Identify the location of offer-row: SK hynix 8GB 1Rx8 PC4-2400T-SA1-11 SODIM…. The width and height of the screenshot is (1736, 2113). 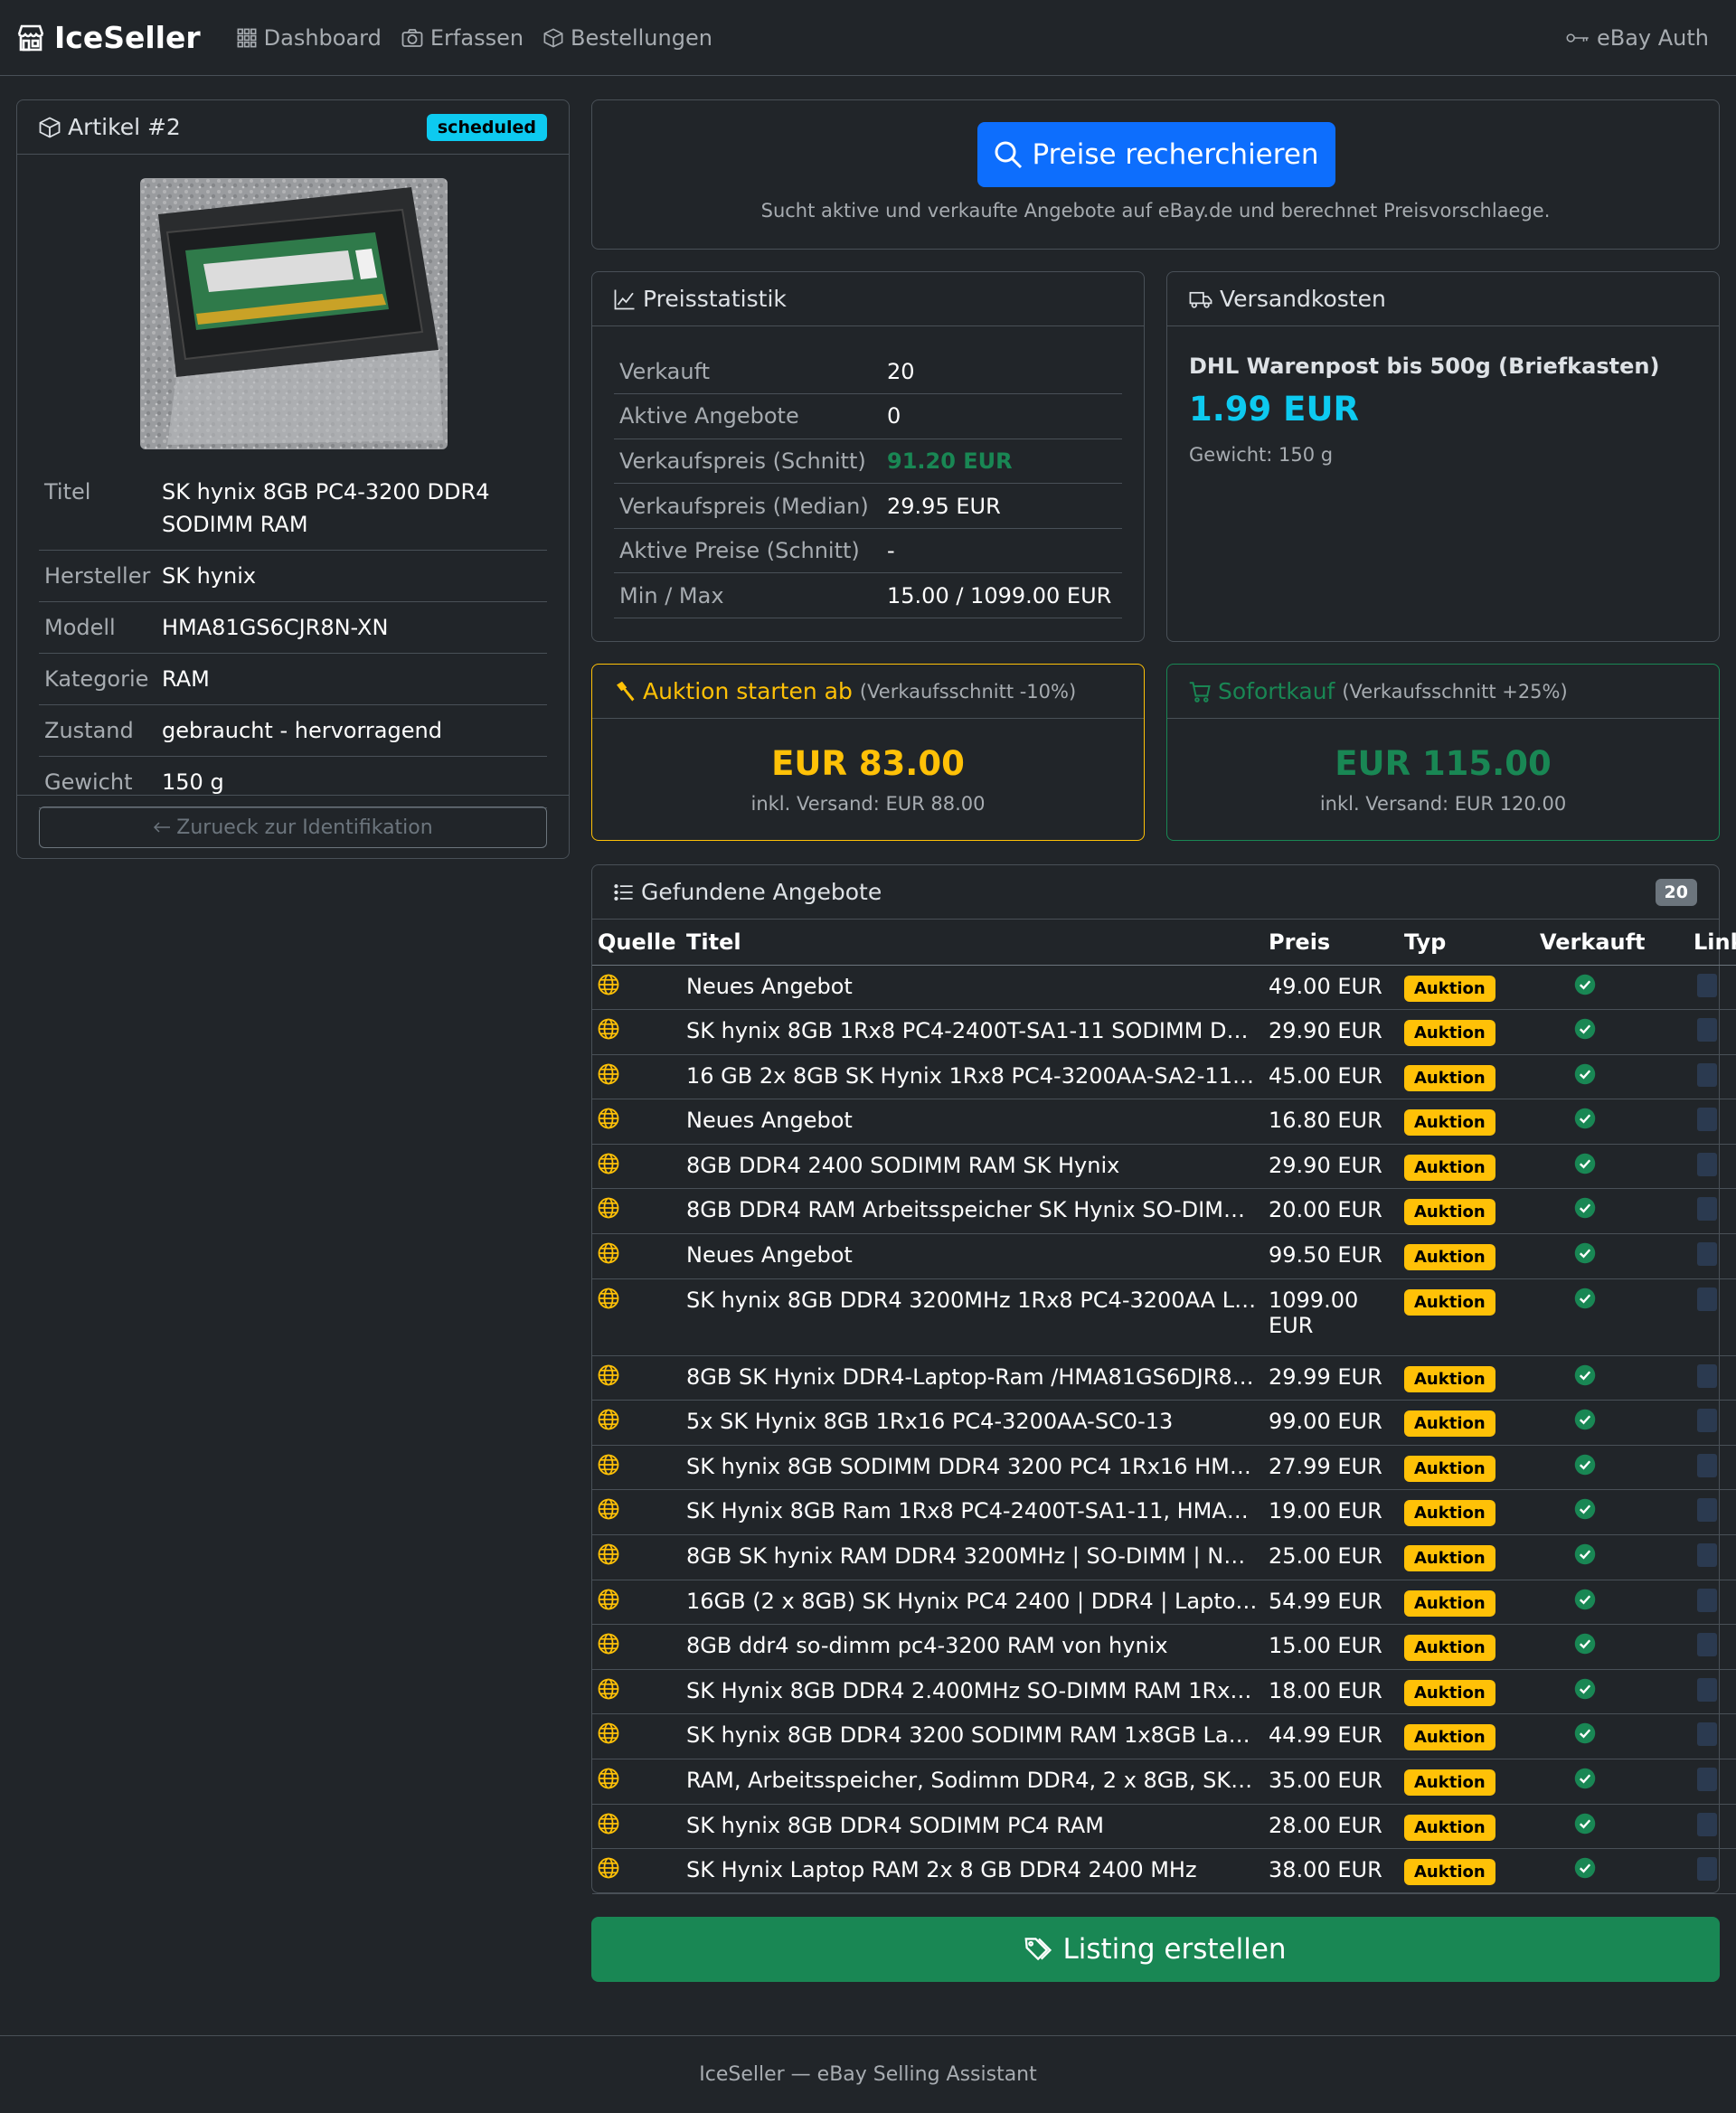
(1164, 1032).